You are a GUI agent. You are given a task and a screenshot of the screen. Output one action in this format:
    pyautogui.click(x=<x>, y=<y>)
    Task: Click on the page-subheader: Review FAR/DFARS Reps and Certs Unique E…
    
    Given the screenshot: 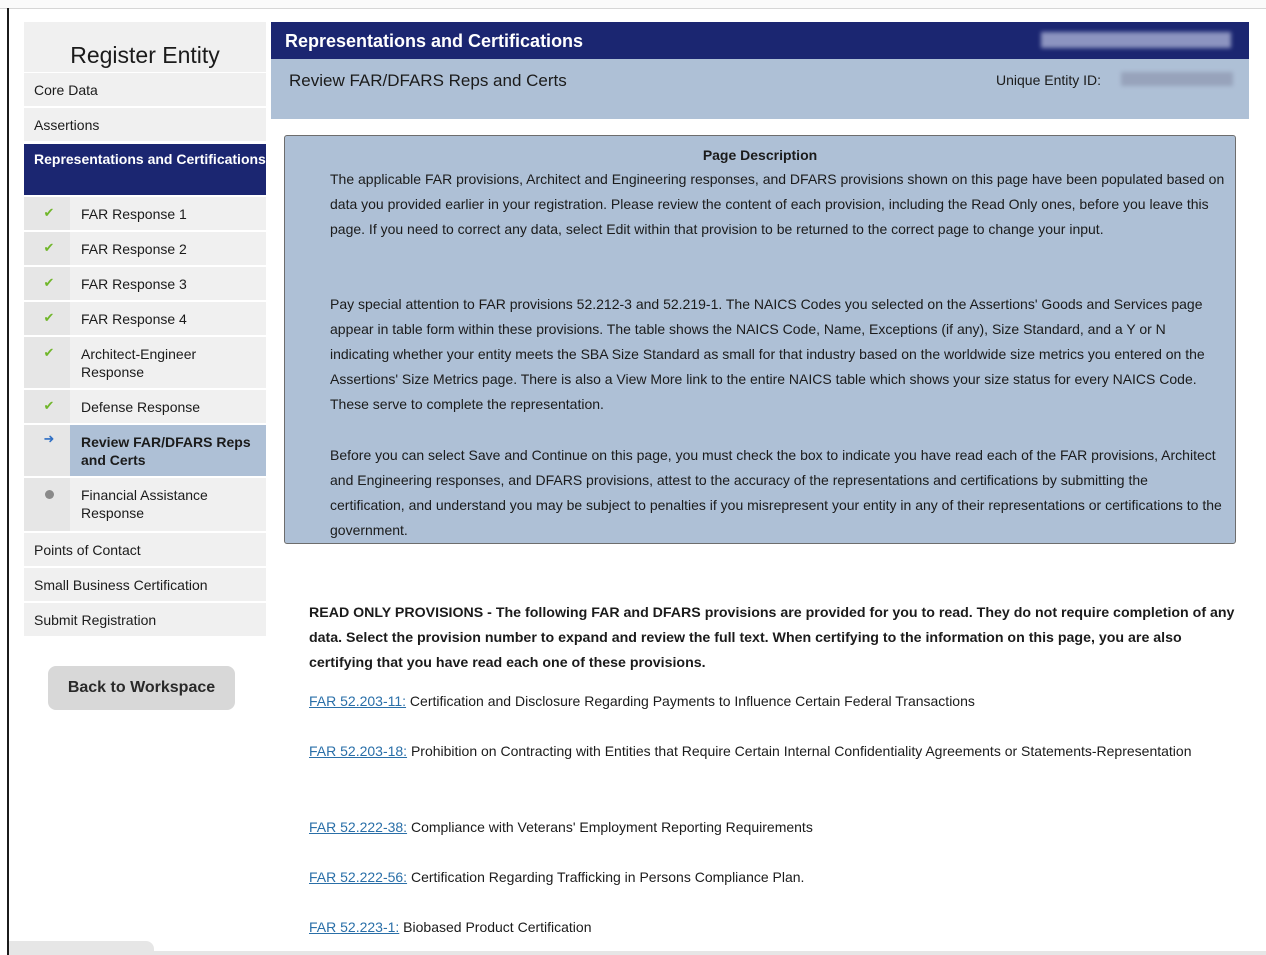 What is the action you would take?
    pyautogui.click(x=760, y=89)
    